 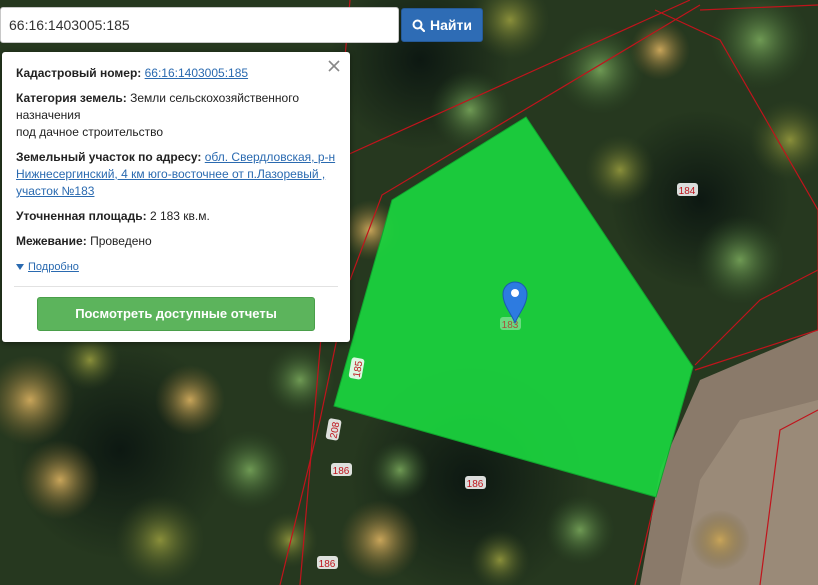 I want to click on parcel-label-186-b: 186, so click(x=475, y=484).